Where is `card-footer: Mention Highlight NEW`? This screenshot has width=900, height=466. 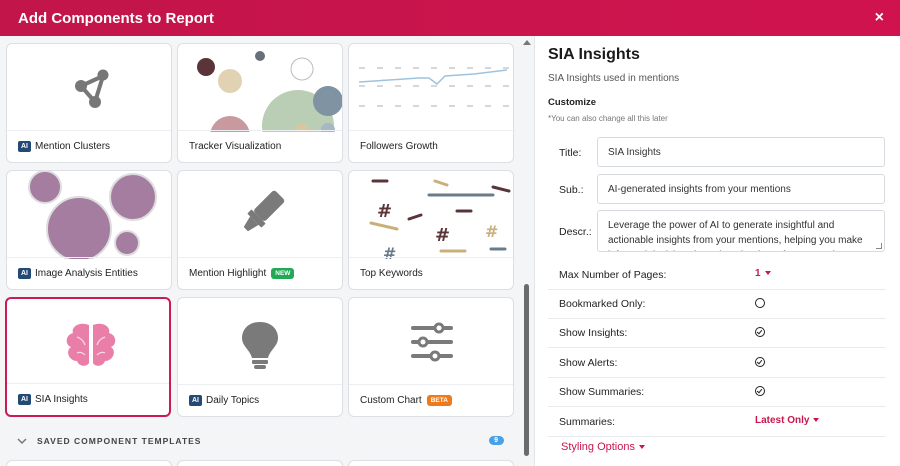
card-footer: Mention Highlight NEW is located at coordinates (260, 273).